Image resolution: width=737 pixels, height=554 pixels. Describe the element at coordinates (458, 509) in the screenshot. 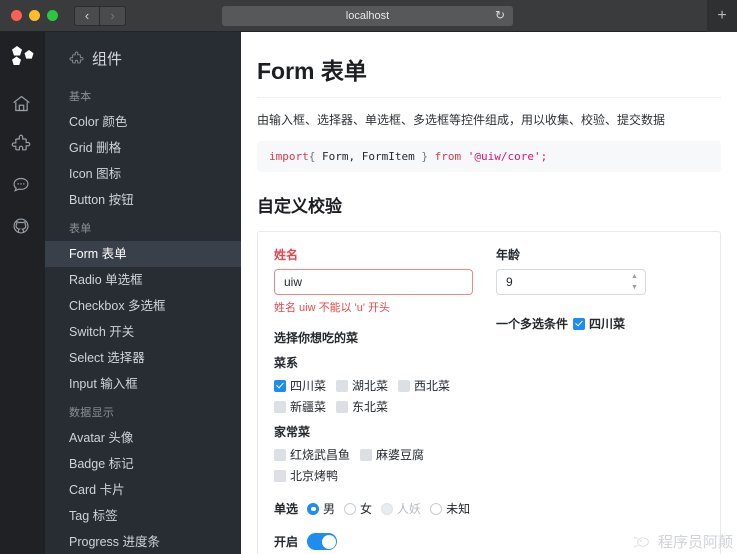

I see `radio-label: 未知` at that location.